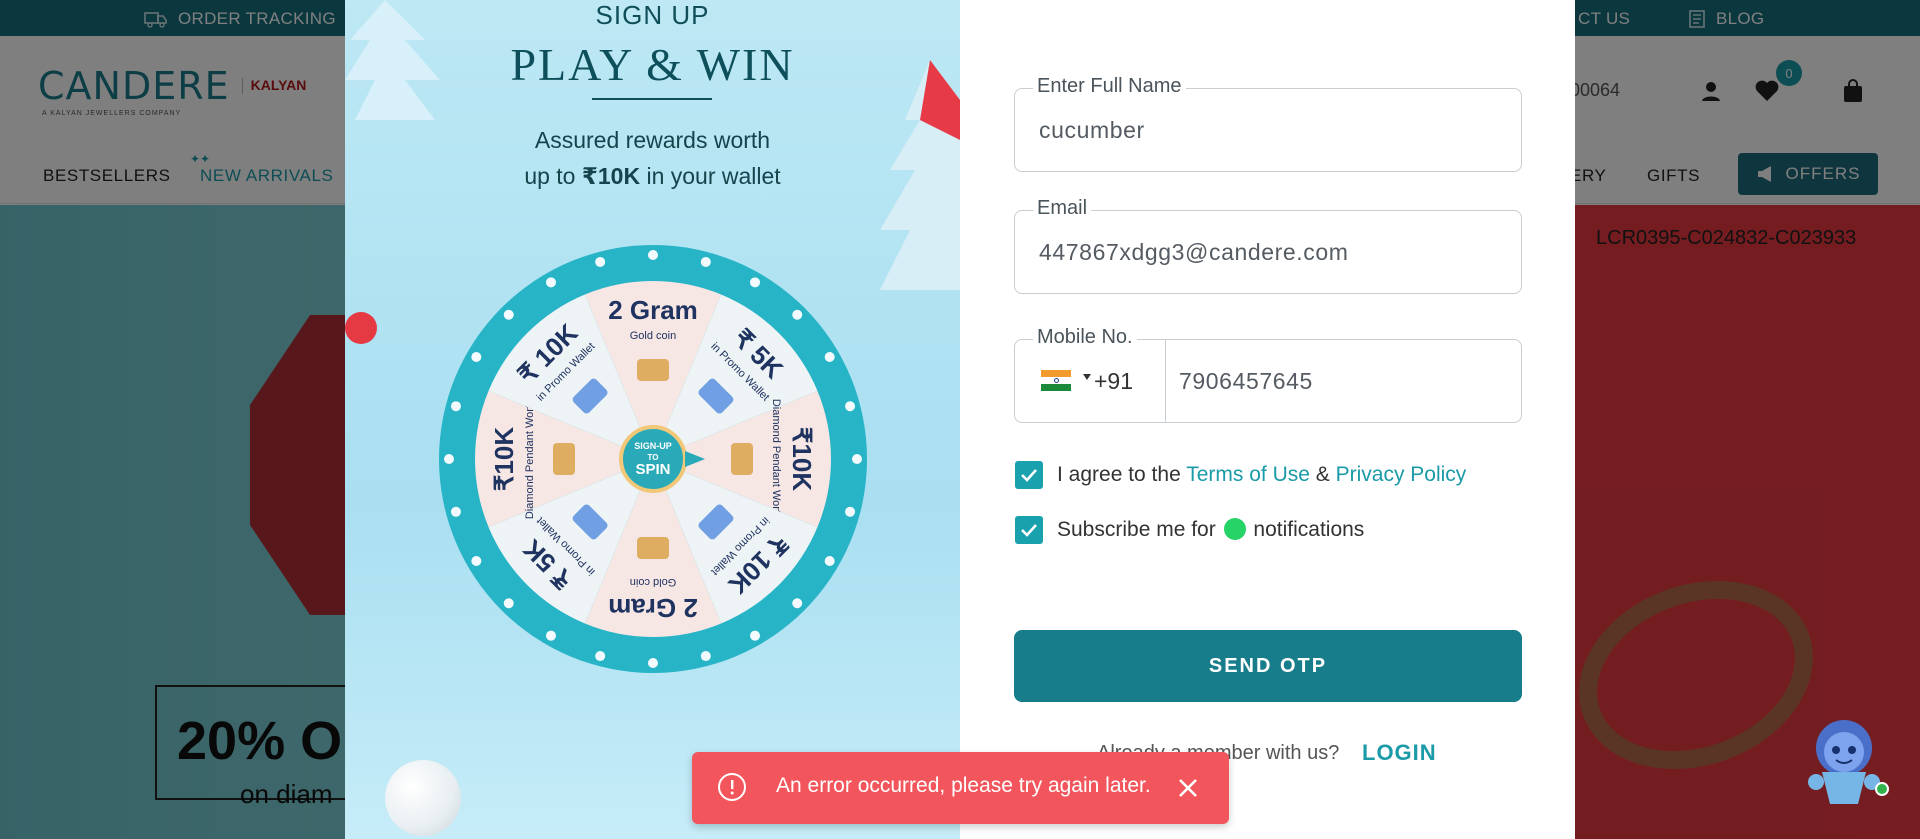  I want to click on terms-amp: &, so click(1322, 474).